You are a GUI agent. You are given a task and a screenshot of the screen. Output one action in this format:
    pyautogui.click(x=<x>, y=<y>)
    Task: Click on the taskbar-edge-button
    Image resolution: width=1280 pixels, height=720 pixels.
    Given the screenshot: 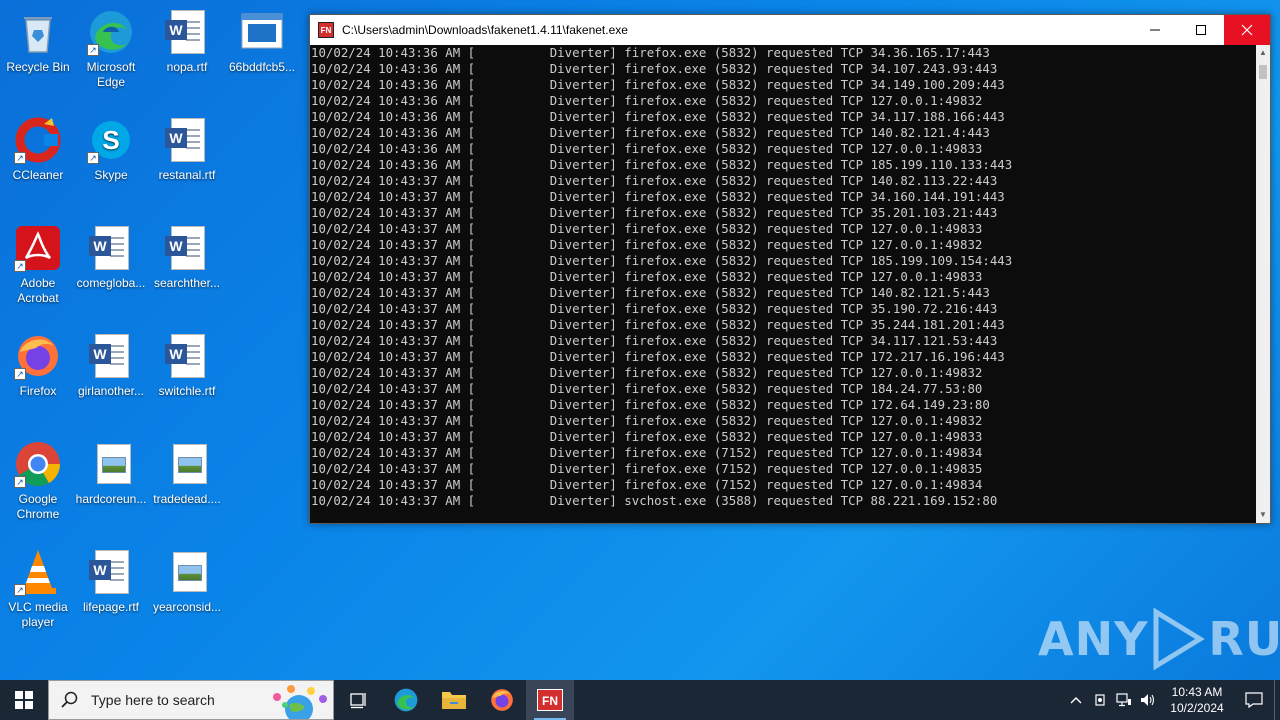 What is the action you would take?
    pyautogui.click(x=406, y=700)
    